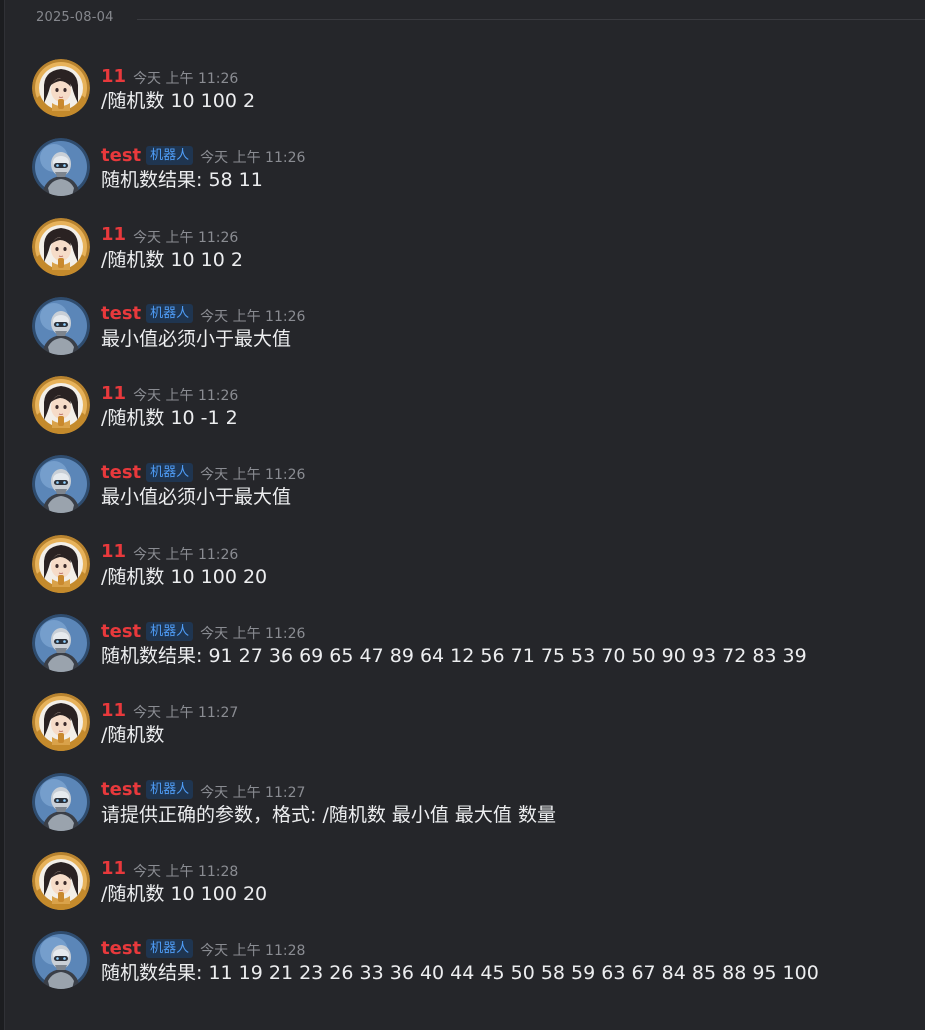 Image resolution: width=925 pixels, height=1030 pixels. What do you see at coordinates (465, 246) in the screenshot?
I see `message-item: 11 今天 上午 11:26/随机数 10 10 2` at bounding box center [465, 246].